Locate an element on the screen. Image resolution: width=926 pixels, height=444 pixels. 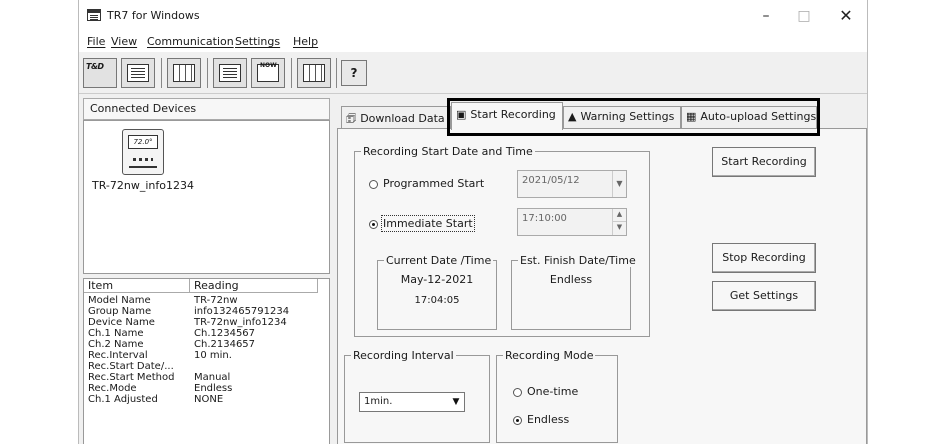
tab-download-data: 🗊 Download Data is located at coordinates (396, 117).